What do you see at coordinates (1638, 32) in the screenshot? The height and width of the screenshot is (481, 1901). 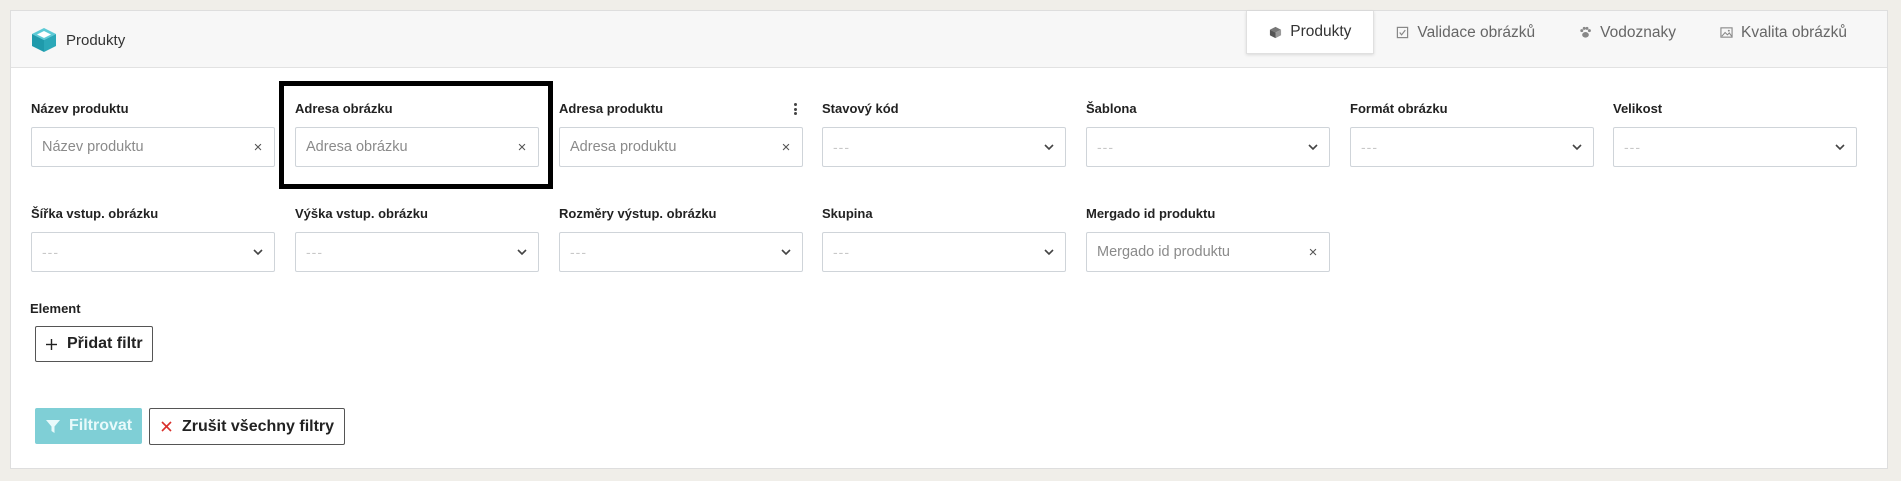 I see `tab-label: Vodoznaky` at bounding box center [1638, 32].